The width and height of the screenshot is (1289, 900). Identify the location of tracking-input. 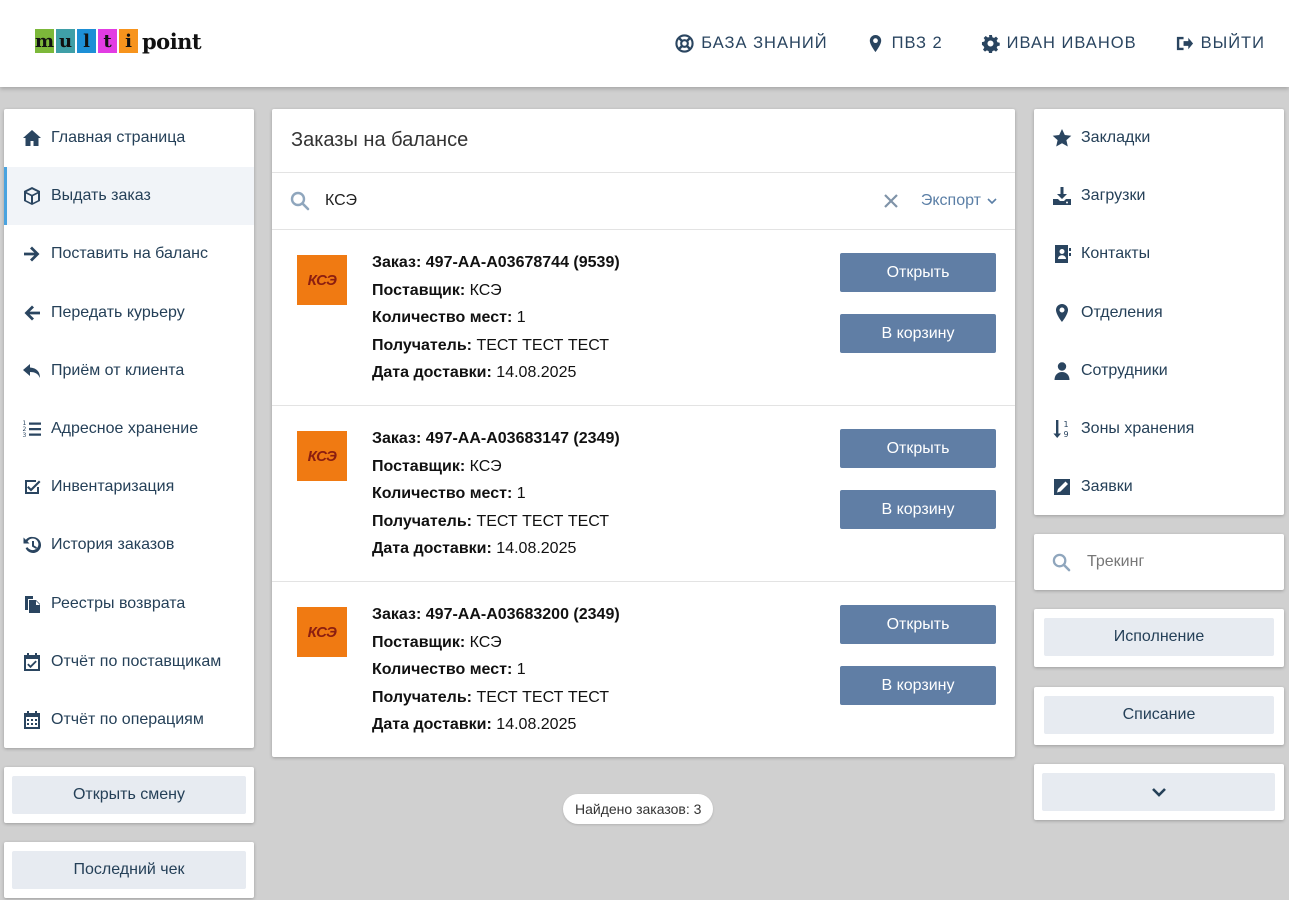
(1172, 562).